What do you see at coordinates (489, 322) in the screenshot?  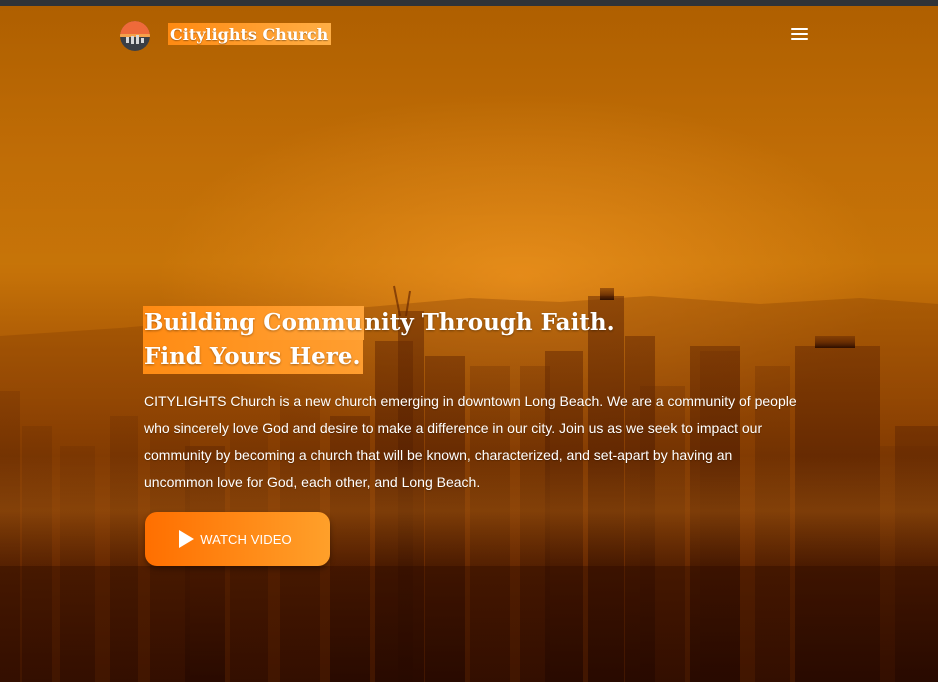 I see `headline-line-1-rest: nity Through Faith.` at bounding box center [489, 322].